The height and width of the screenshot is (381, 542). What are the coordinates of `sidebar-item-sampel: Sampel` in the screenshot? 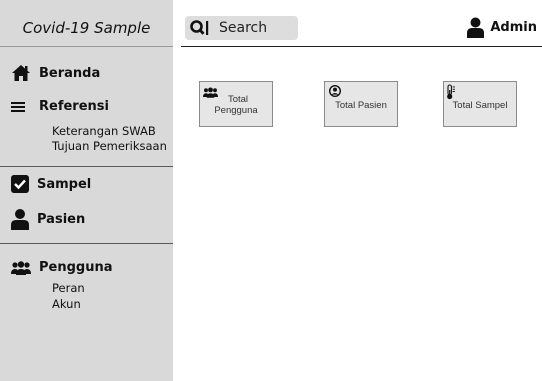 It's located at (51, 184).